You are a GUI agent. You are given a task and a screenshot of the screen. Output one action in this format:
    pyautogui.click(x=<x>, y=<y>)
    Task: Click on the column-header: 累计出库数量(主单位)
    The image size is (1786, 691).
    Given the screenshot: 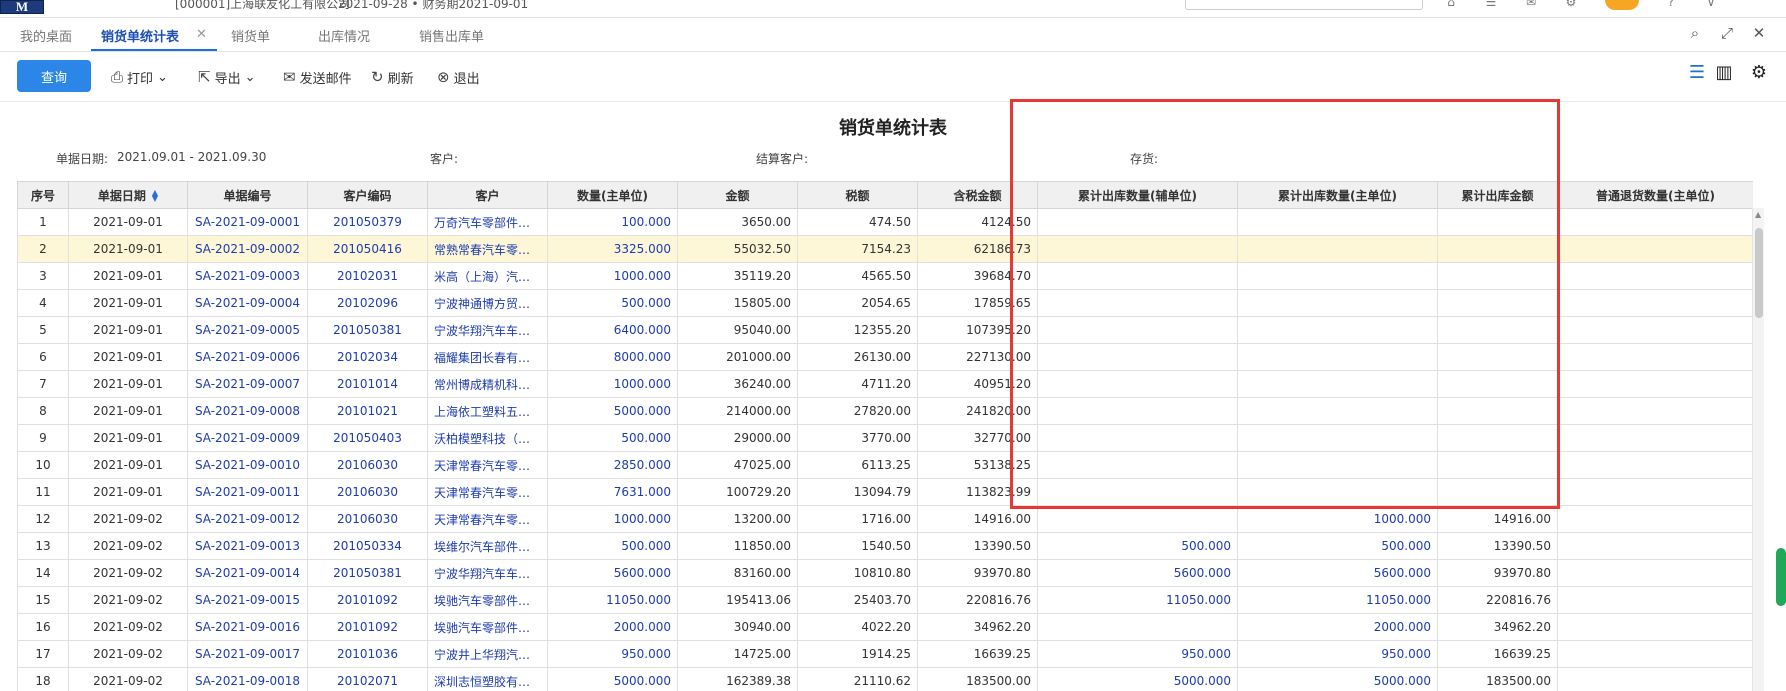 What is the action you would take?
    pyautogui.click(x=1337, y=195)
    